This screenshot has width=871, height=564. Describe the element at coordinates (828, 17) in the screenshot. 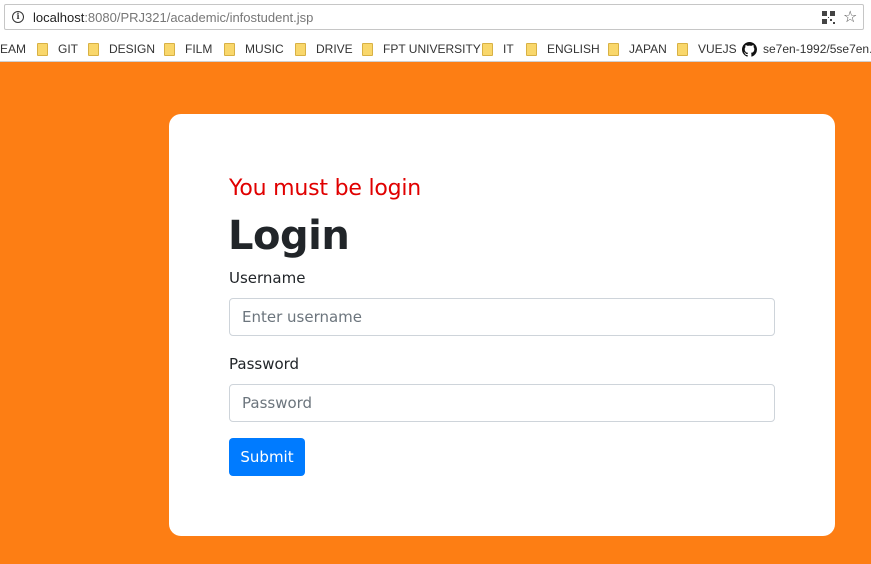

I see `qr-code-icon` at that location.